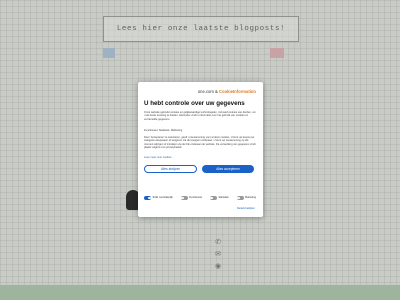 Image resolution: width=400 pixels, height=300 pixels. I want to click on dialog-title: U hebt controle over uw gegevens, so click(194, 103).